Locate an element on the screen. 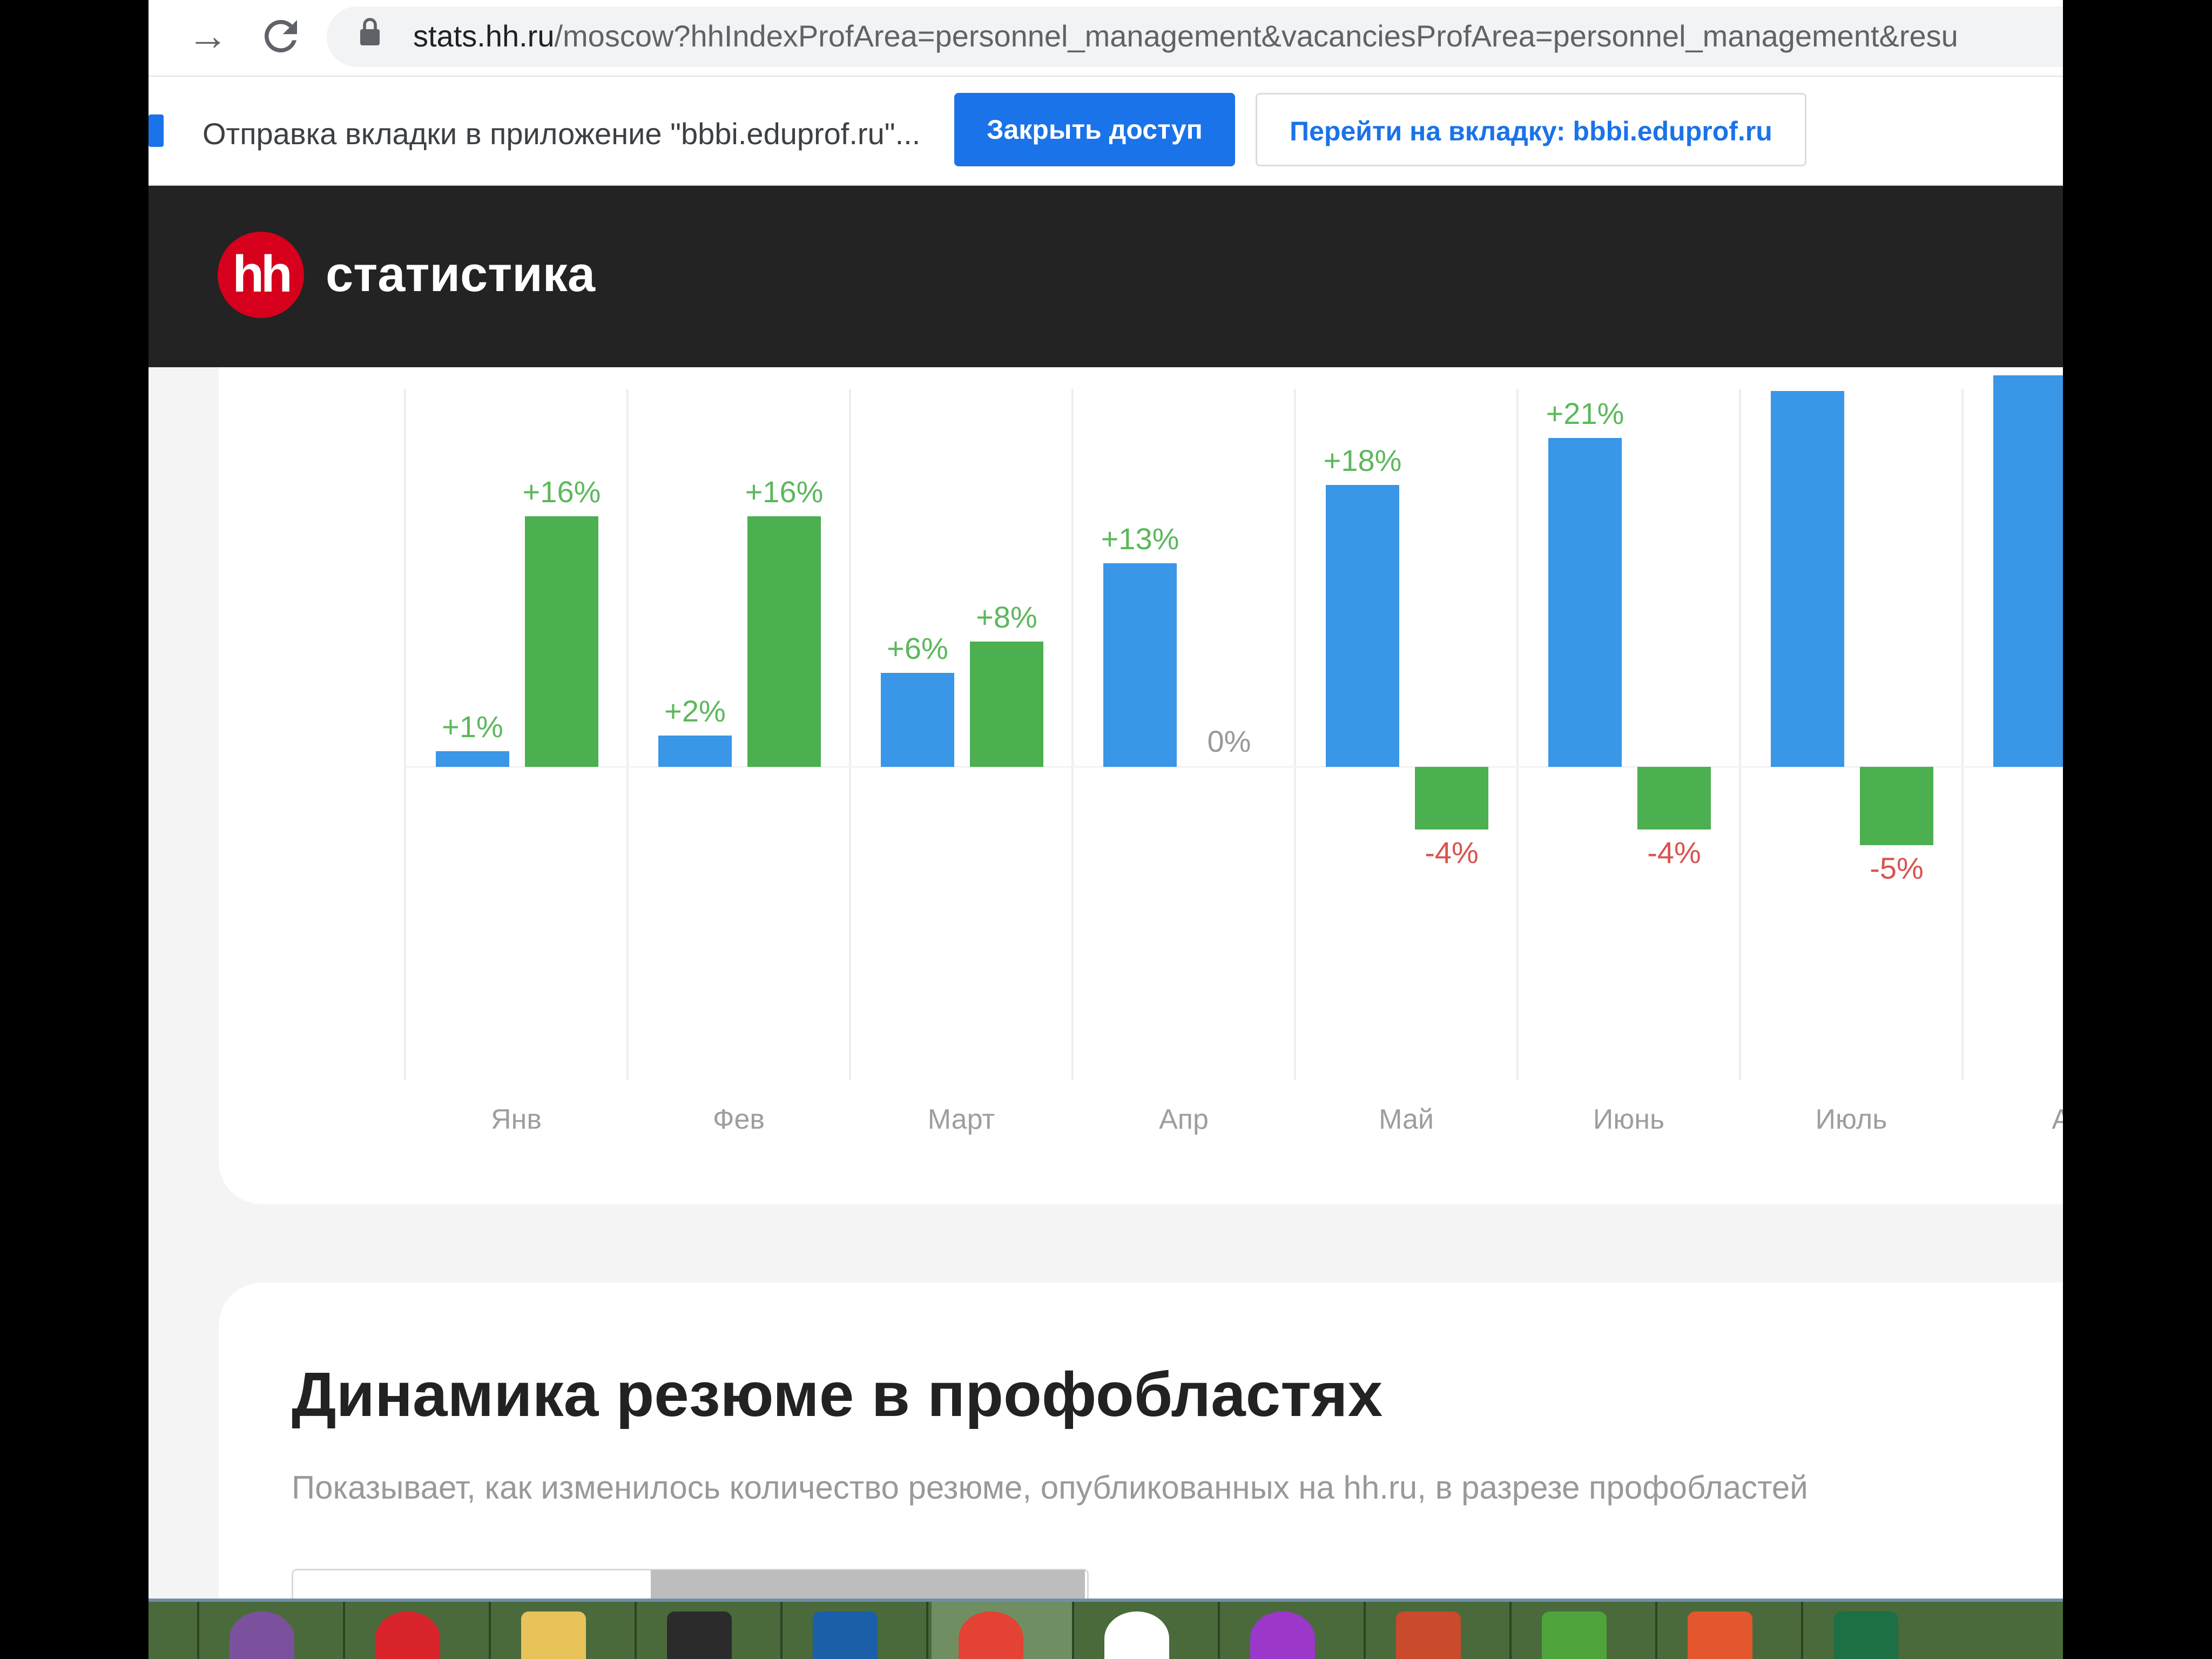 The width and height of the screenshot is (2212, 1659). x-tick-label: Фев is located at coordinates (739, 1119).